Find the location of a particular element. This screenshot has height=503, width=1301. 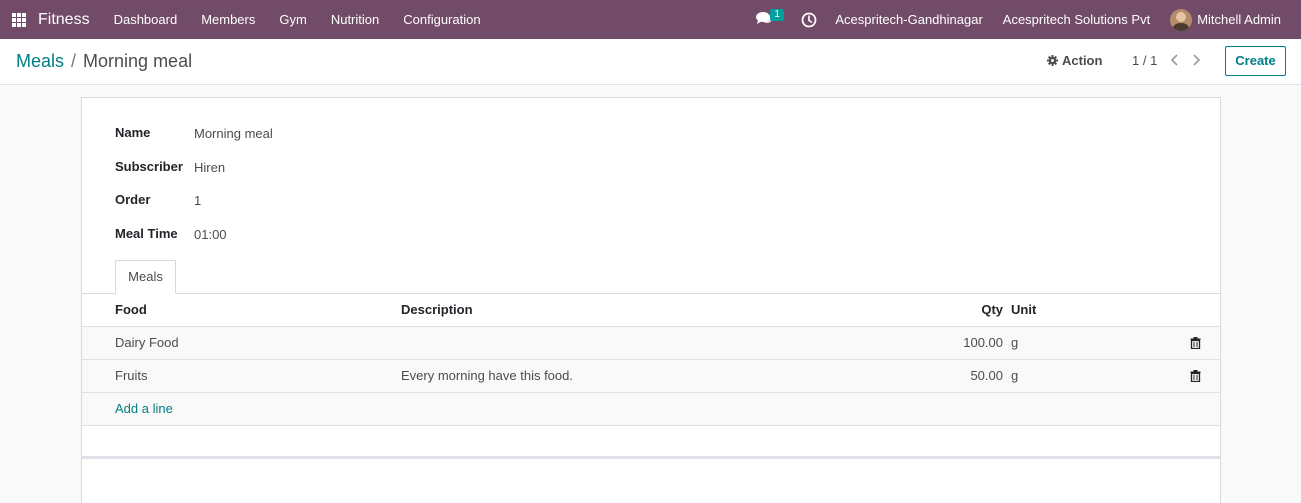

food-cell: Dairy Food is located at coordinates (147, 343).